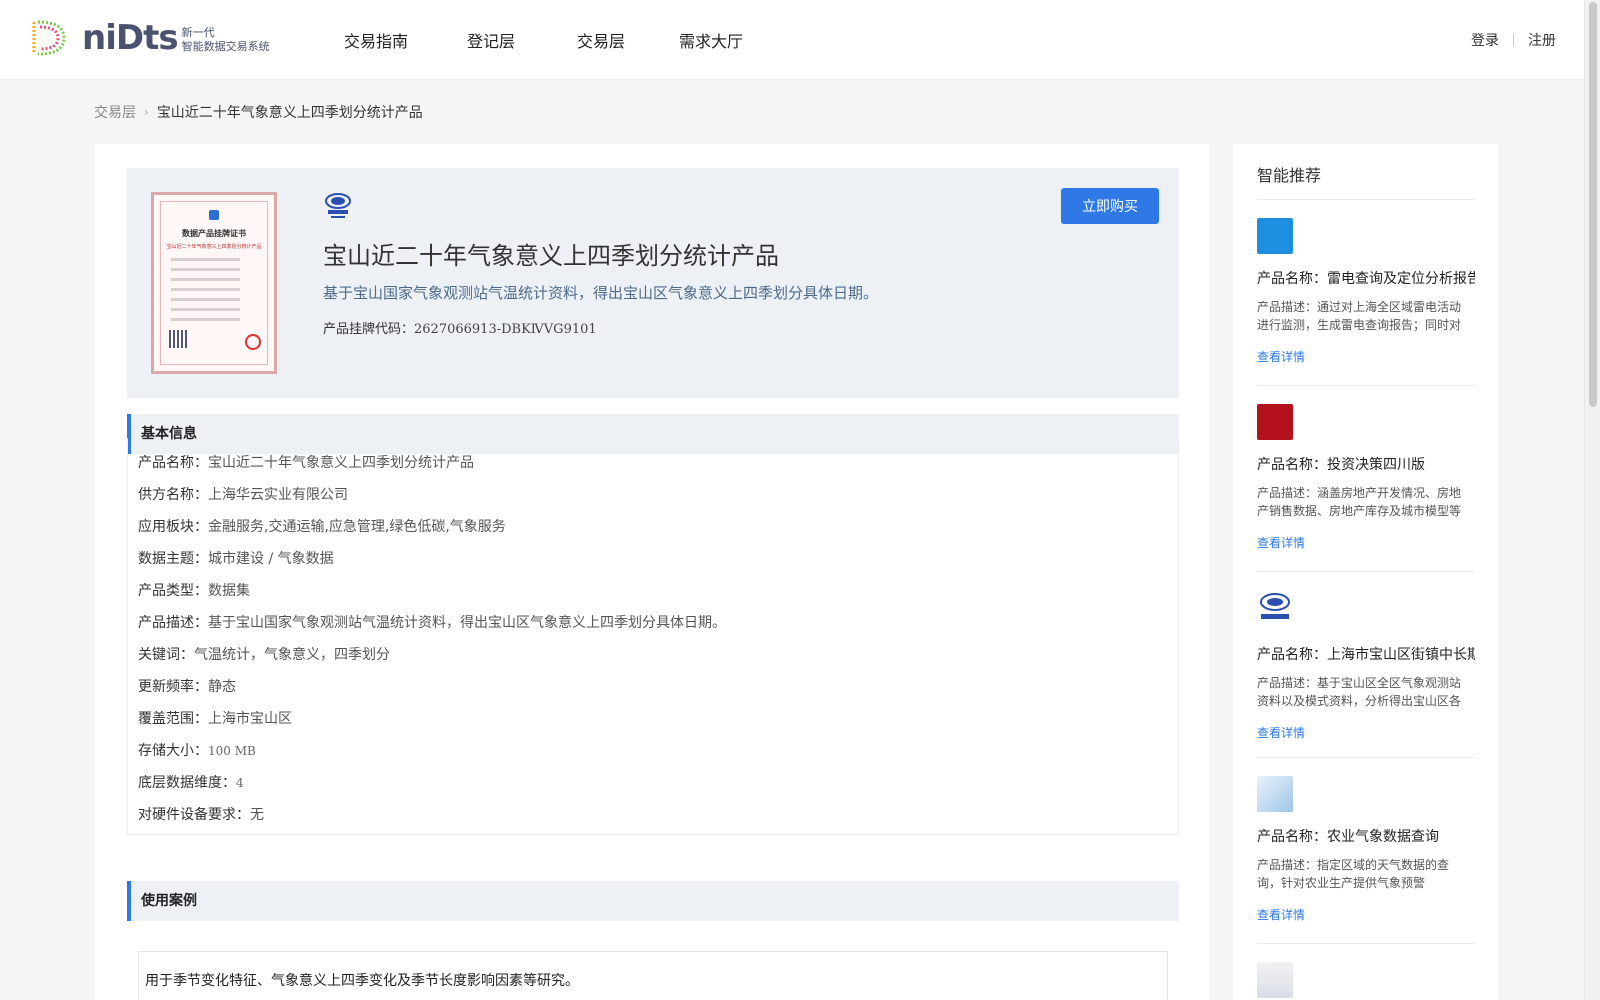 The width and height of the screenshot is (1600, 1000). What do you see at coordinates (1592, 500) in the screenshot?
I see `page-scrollbar` at bounding box center [1592, 500].